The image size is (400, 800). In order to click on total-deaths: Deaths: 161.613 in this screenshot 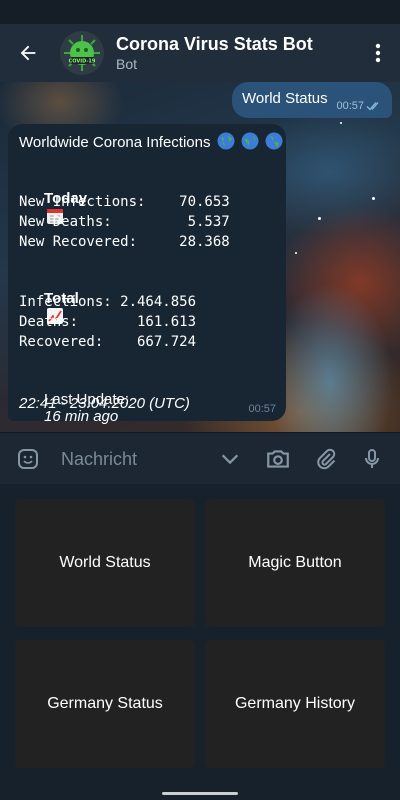, I will do `click(108, 322)`.